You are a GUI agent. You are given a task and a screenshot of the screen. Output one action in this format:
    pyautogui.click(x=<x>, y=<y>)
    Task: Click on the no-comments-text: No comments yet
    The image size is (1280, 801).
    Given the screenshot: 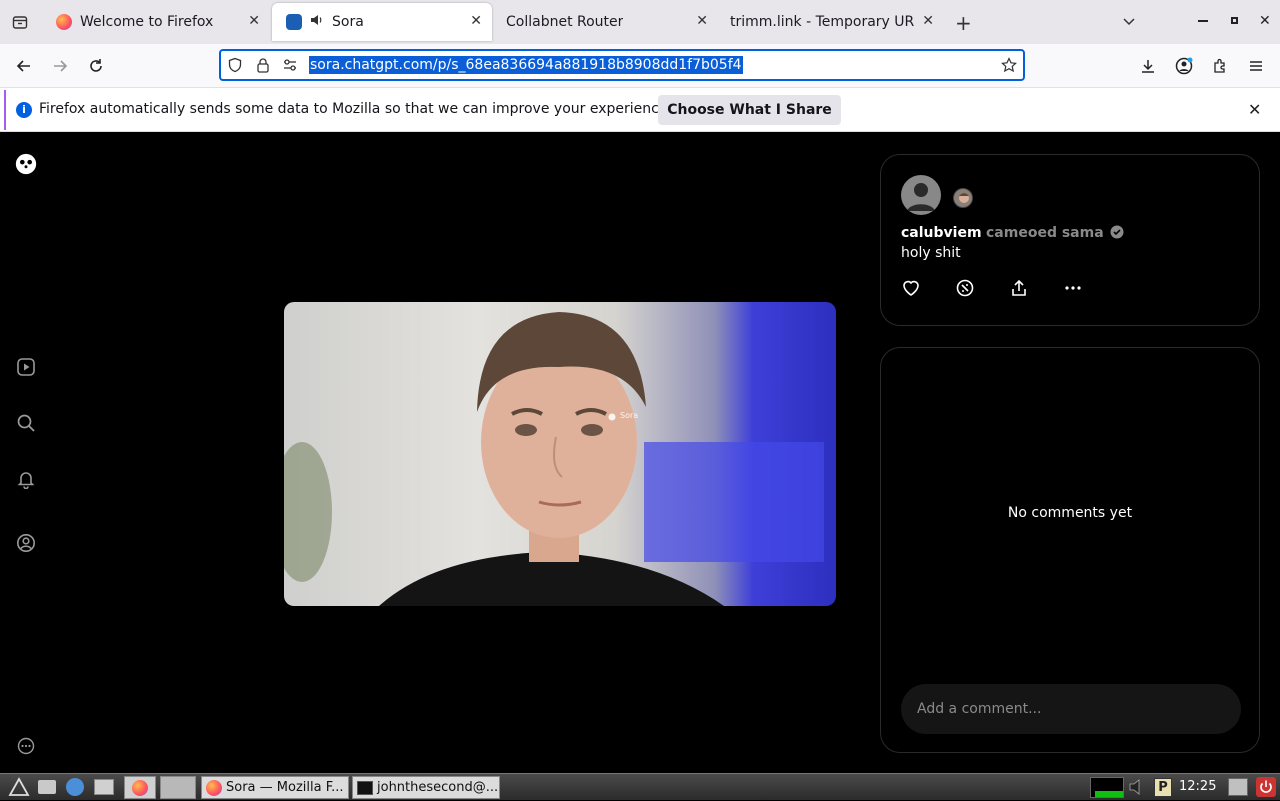 What is the action you would take?
    pyautogui.click(x=1070, y=513)
    